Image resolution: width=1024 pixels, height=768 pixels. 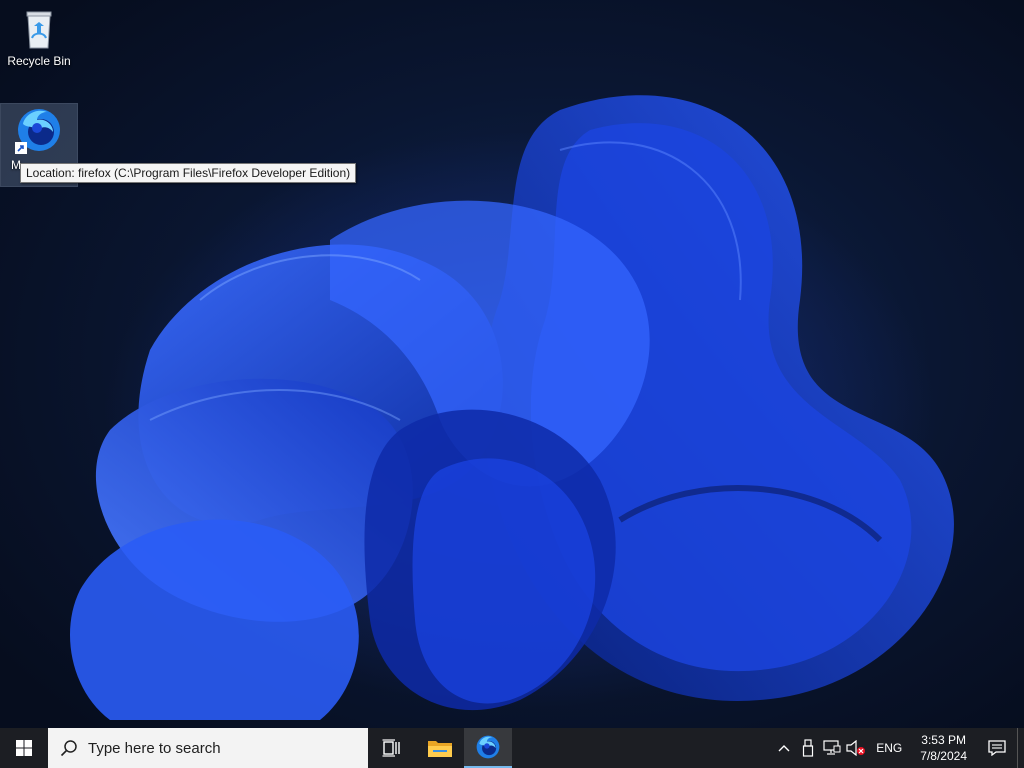 I want to click on action-center-button, so click(x=997, y=748).